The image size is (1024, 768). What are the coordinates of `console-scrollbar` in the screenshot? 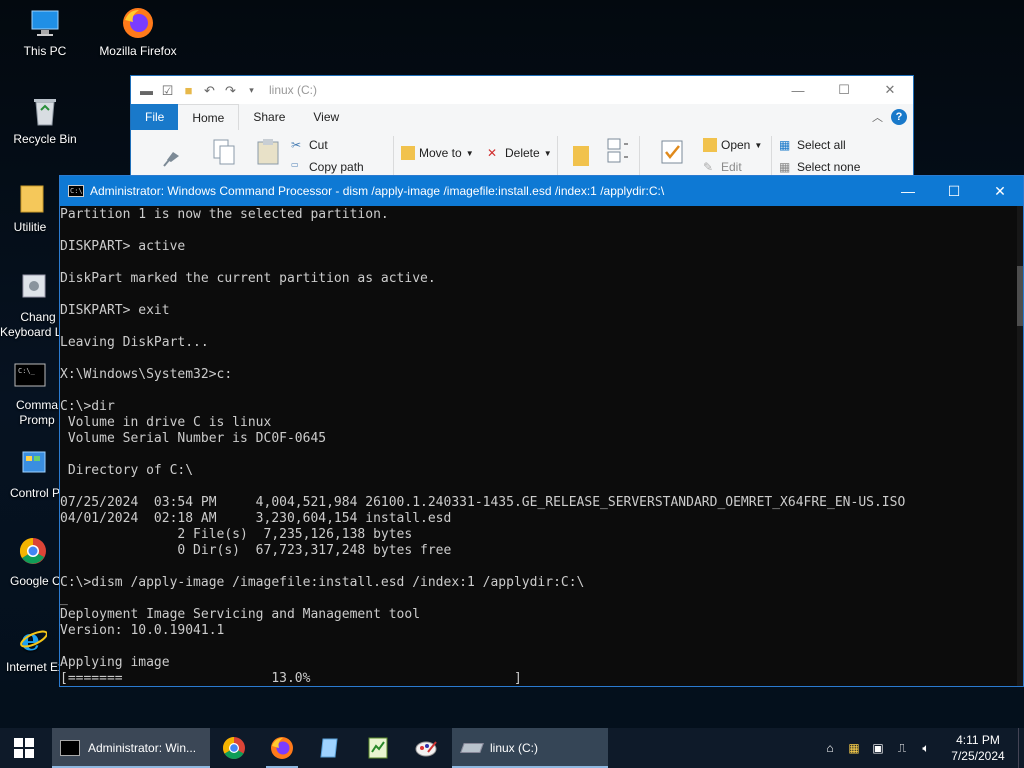 It's located at (1020, 446).